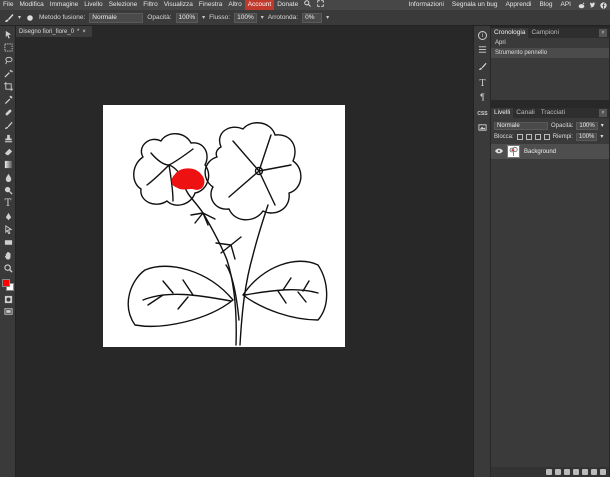 The width and height of the screenshot is (610, 477). I want to click on css-panel-icon: CSS, so click(482, 113).